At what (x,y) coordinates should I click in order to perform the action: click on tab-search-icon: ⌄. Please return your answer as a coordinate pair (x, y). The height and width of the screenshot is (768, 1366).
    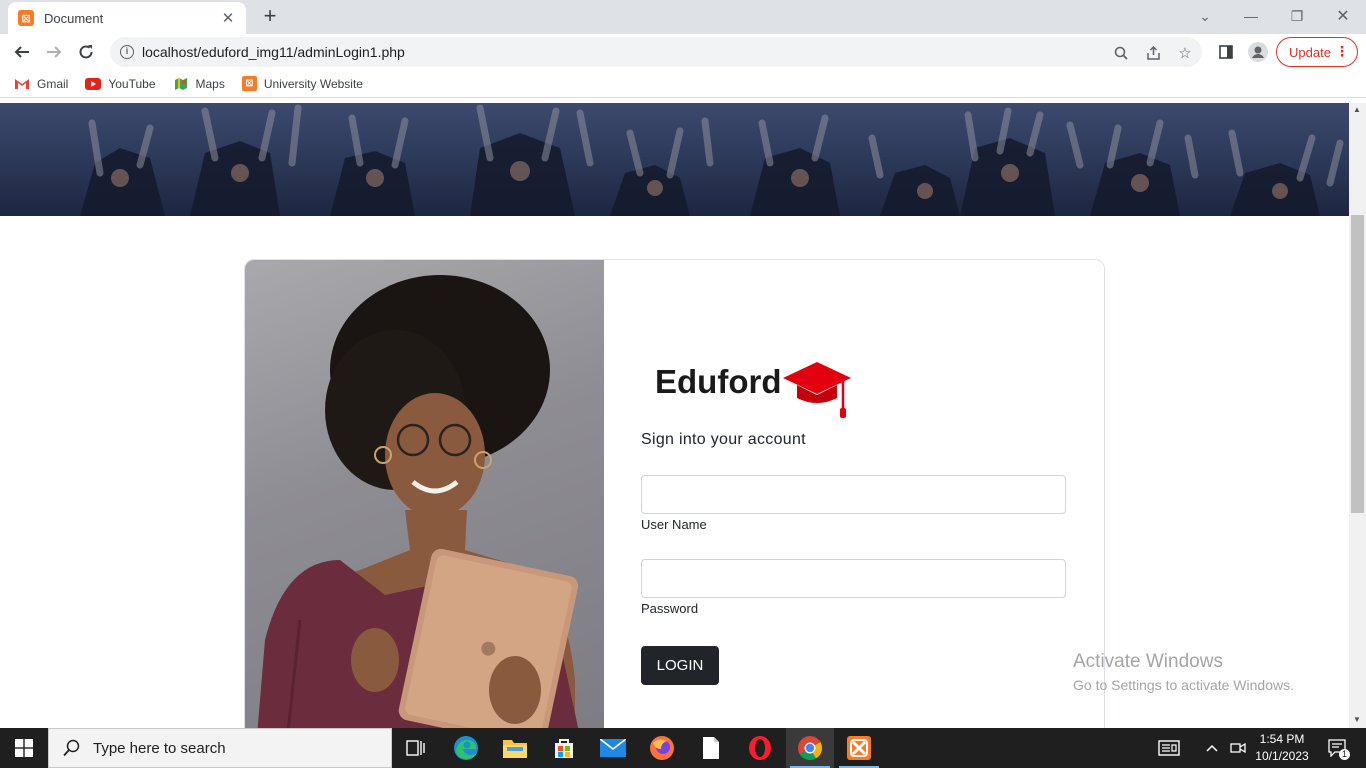
    Looking at the image, I should click on (1205, 16).